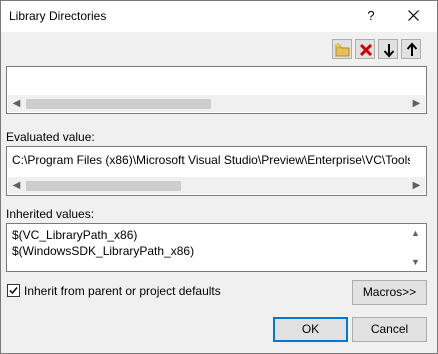  What do you see at coordinates (371, 16) in the screenshot?
I see `help-button: ?` at bounding box center [371, 16].